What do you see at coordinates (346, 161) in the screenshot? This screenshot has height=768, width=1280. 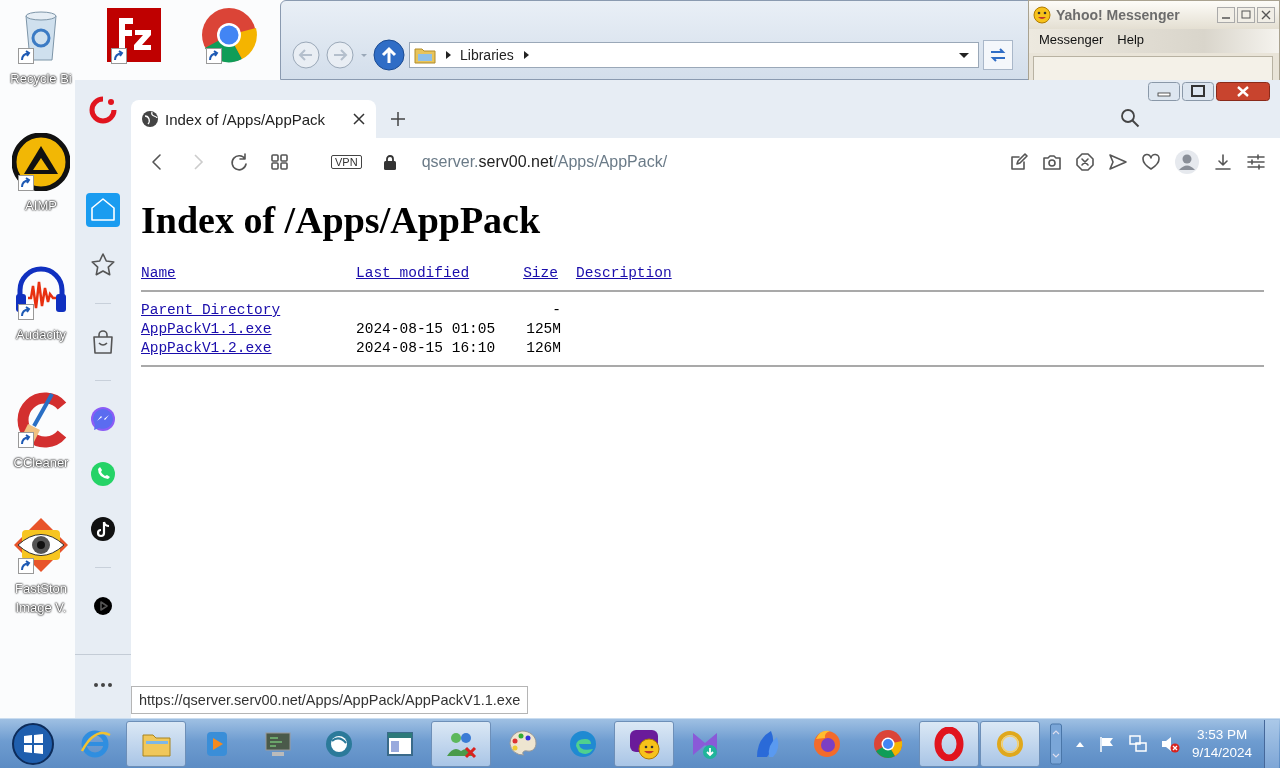 I see `vpn-badge: VPN` at bounding box center [346, 161].